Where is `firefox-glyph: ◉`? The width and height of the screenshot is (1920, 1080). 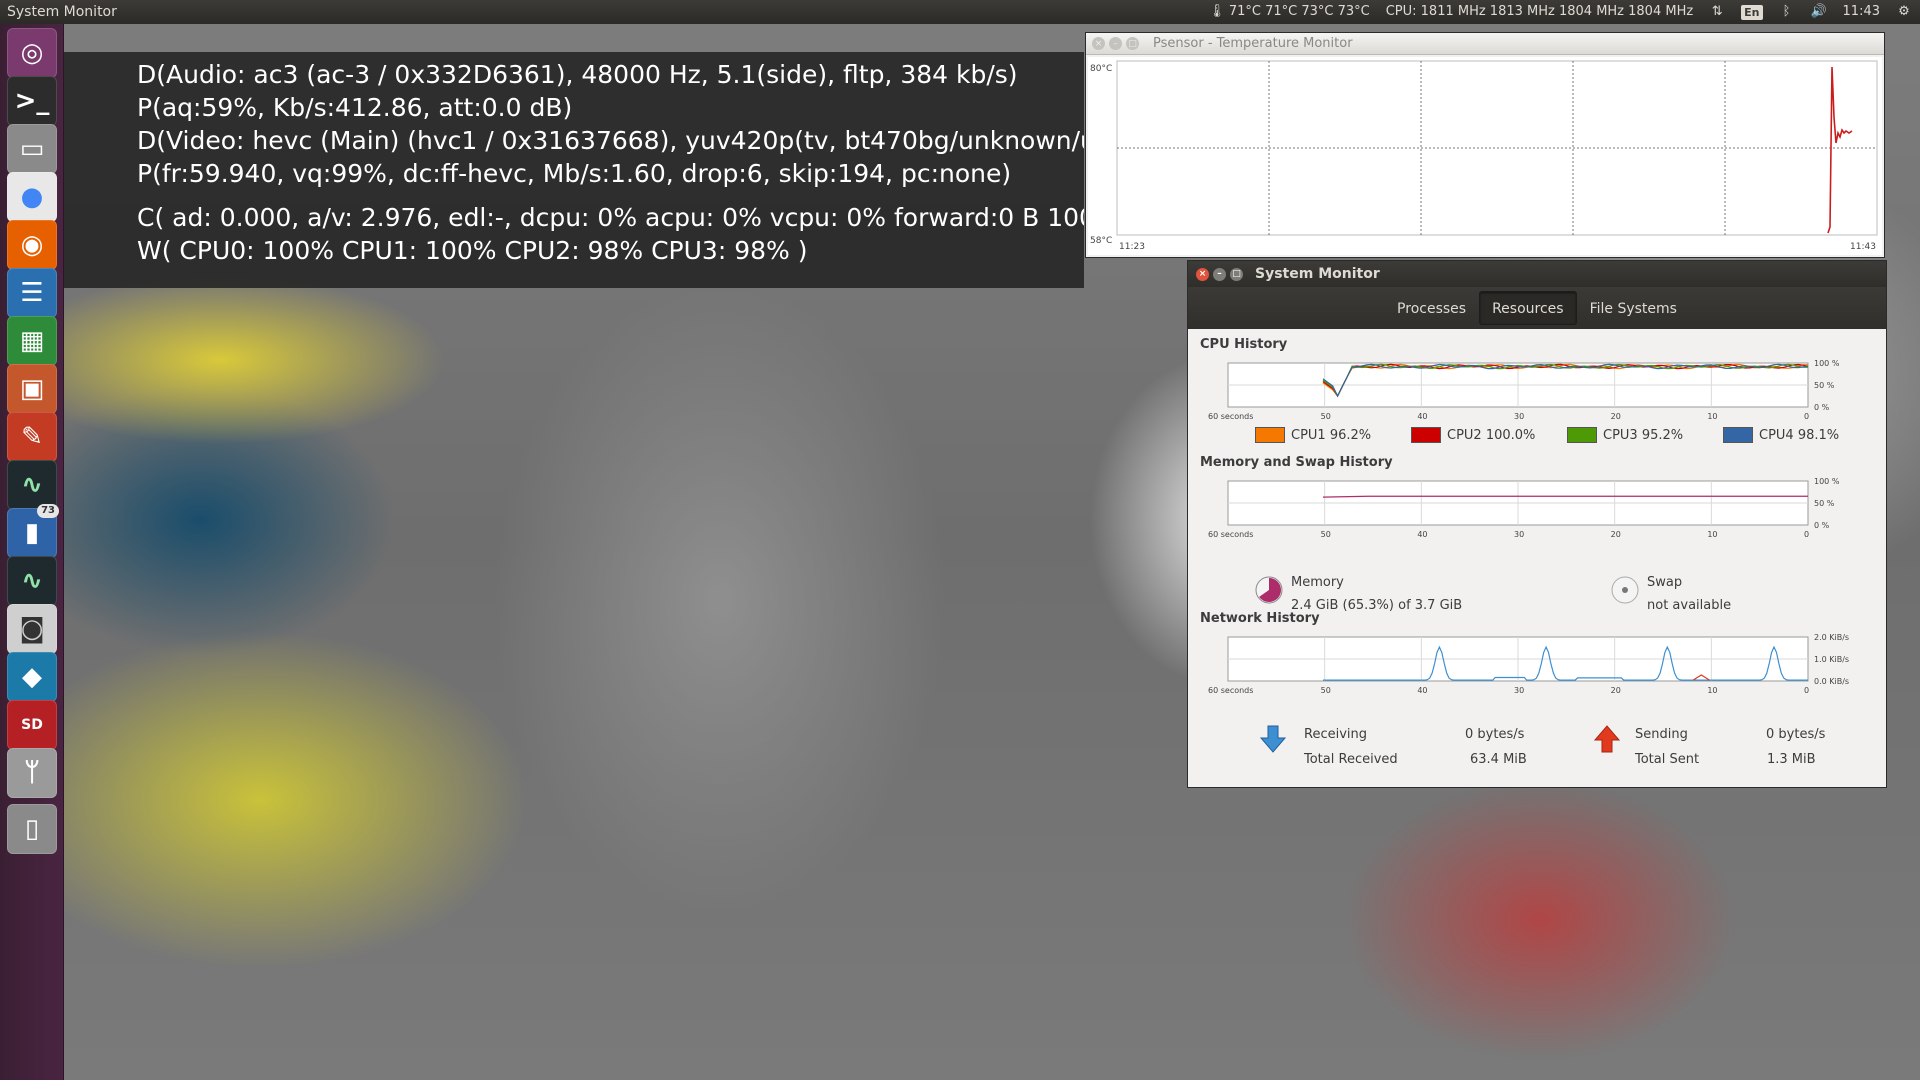
firefox-glyph: ◉ is located at coordinates (32, 245).